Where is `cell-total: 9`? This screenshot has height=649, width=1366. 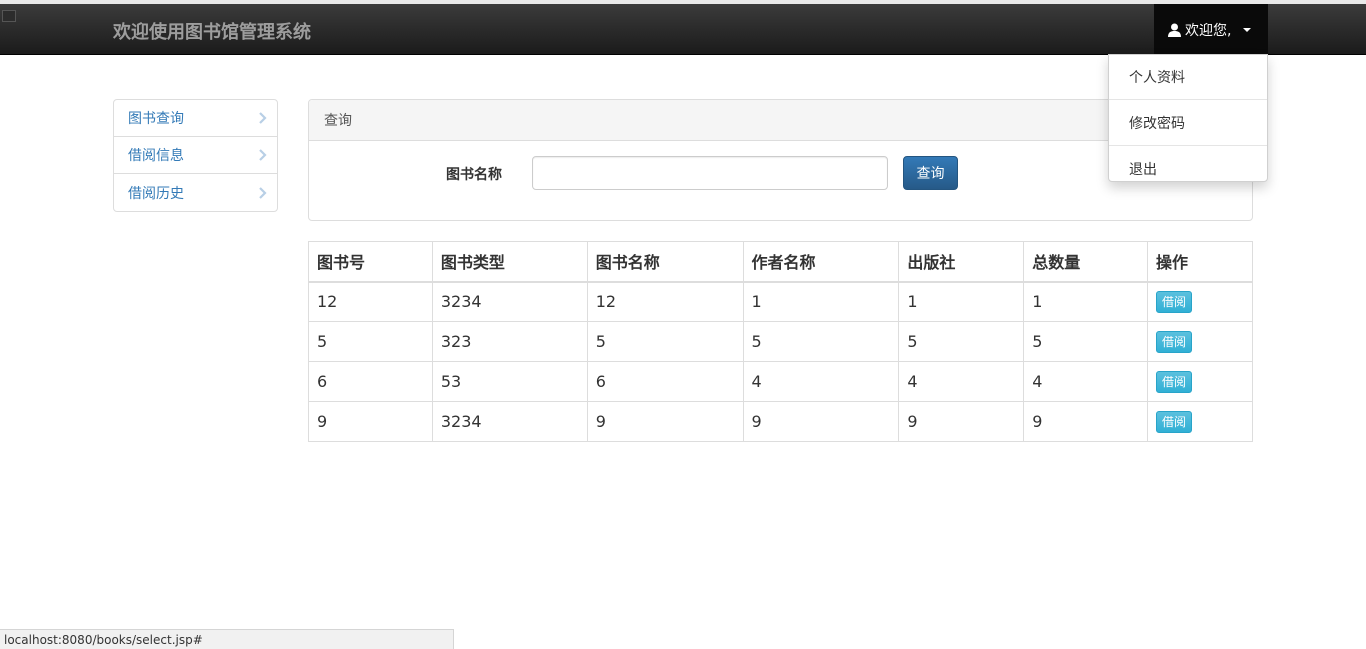
cell-total: 9 is located at coordinates (1086, 421).